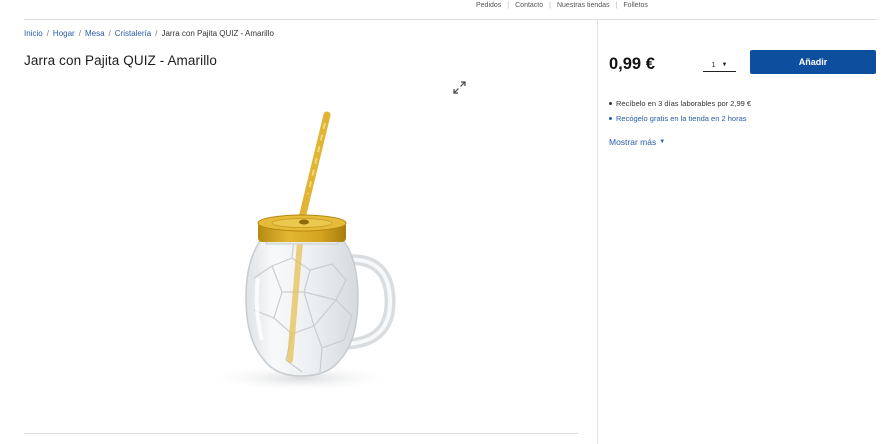 Image resolution: width=883 pixels, height=444 pixels. Describe the element at coordinates (713, 65) in the screenshot. I see `quantity-value: 1` at that location.